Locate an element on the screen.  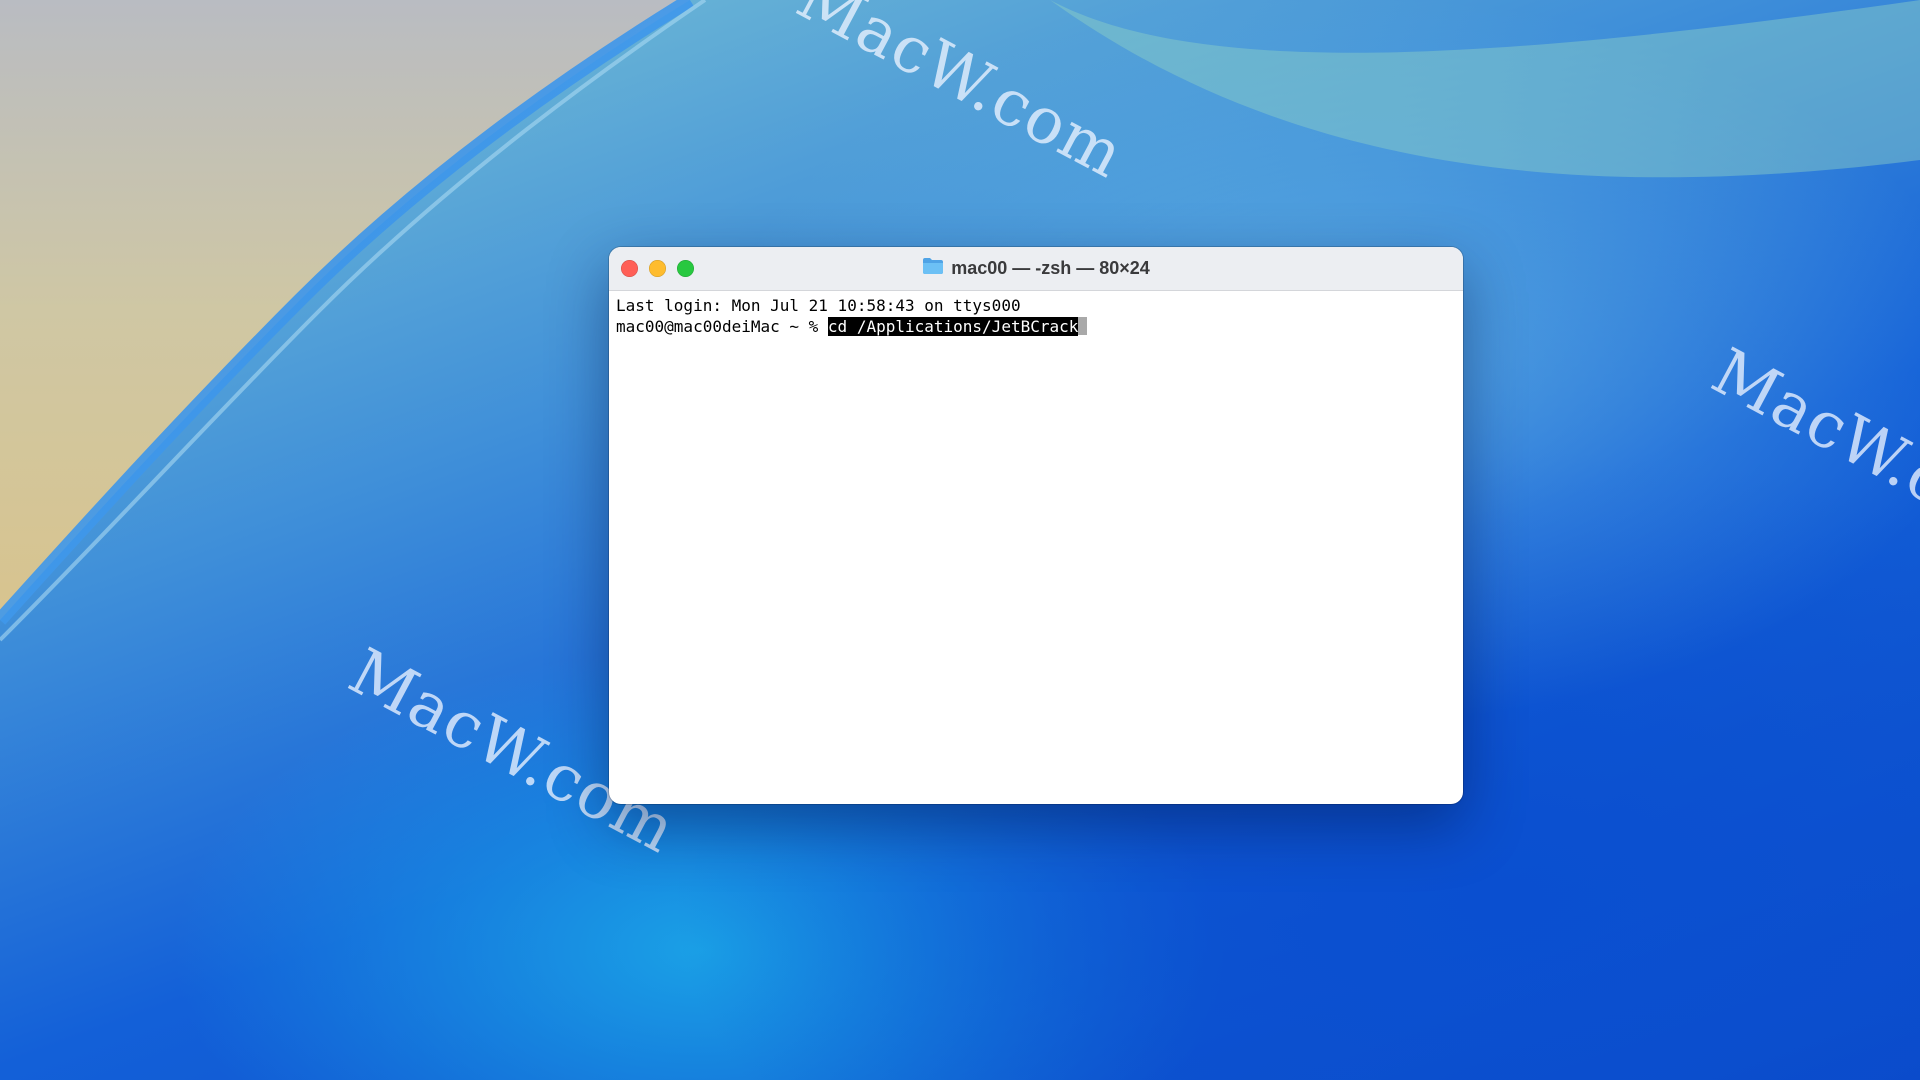
window-title-group: mac00 — -zsh — 80×24 is located at coordinates (1036, 268).